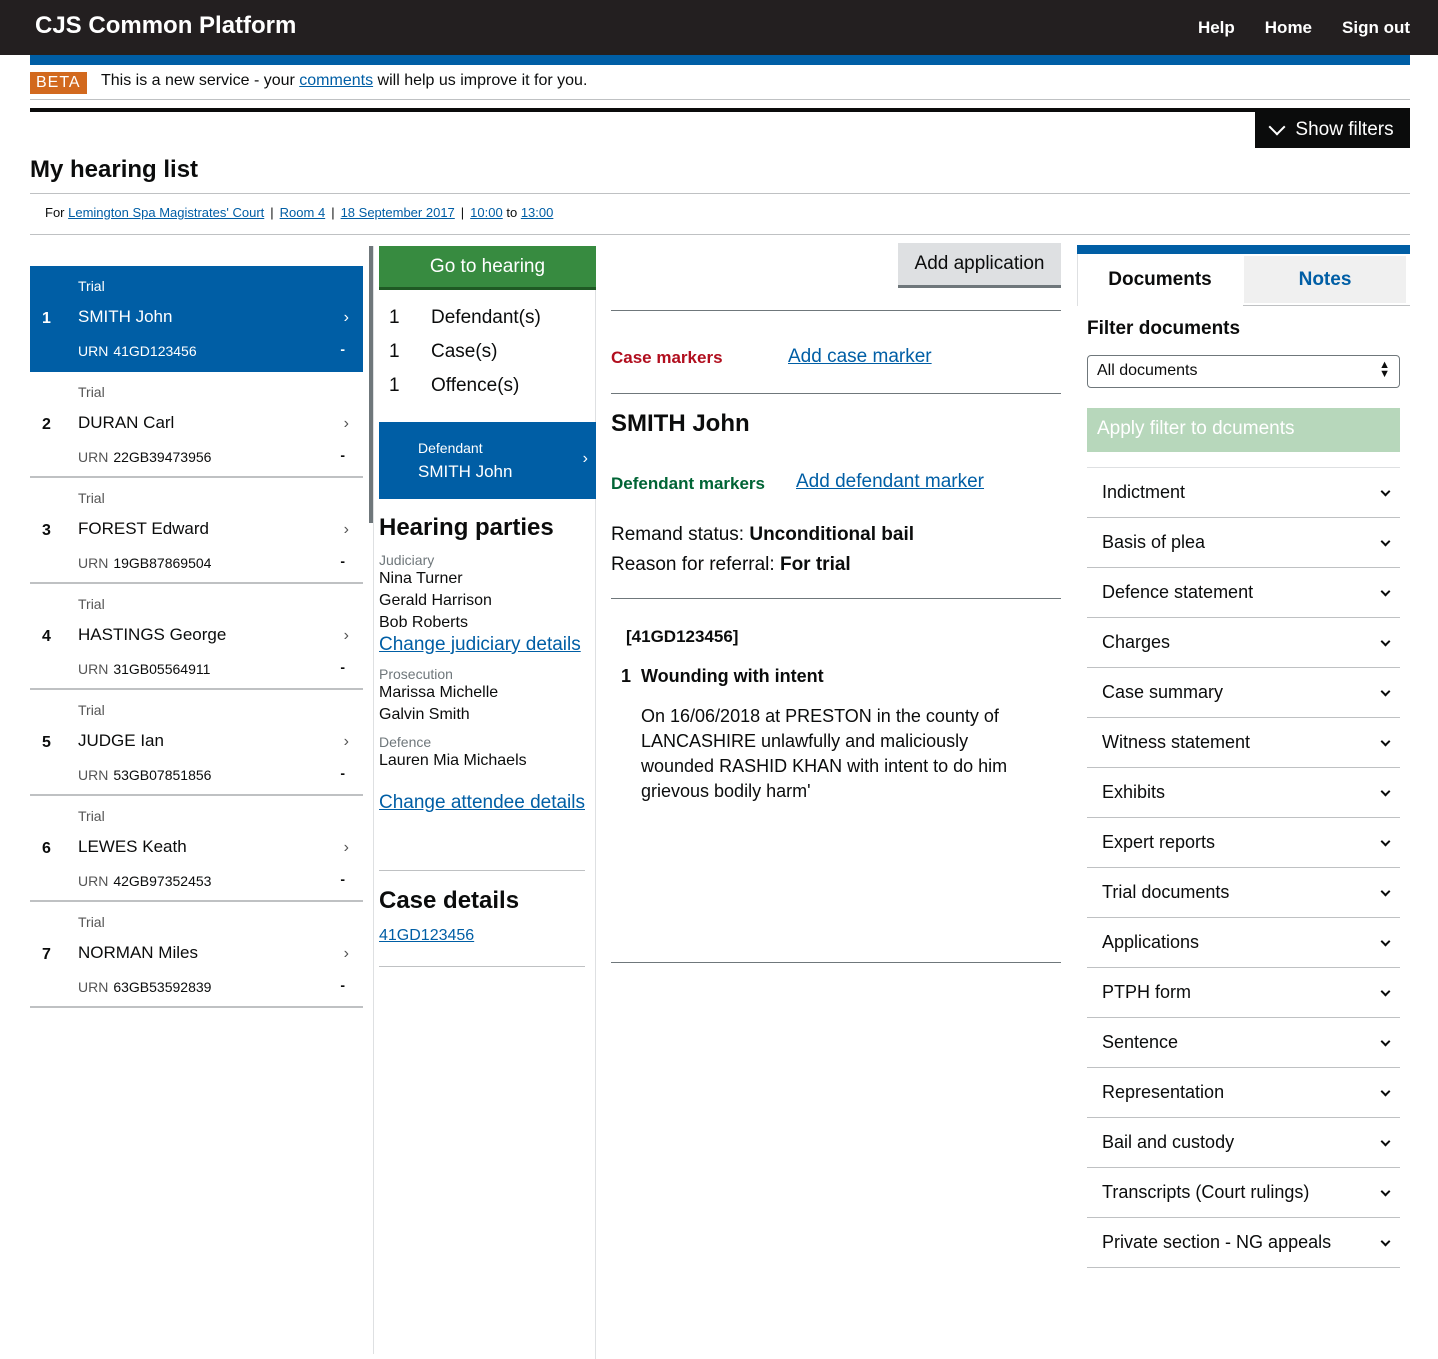 This screenshot has height=1359, width=1438. Describe the element at coordinates (1376, 28) in the screenshot. I see `sign-out-link: Sign out` at that location.